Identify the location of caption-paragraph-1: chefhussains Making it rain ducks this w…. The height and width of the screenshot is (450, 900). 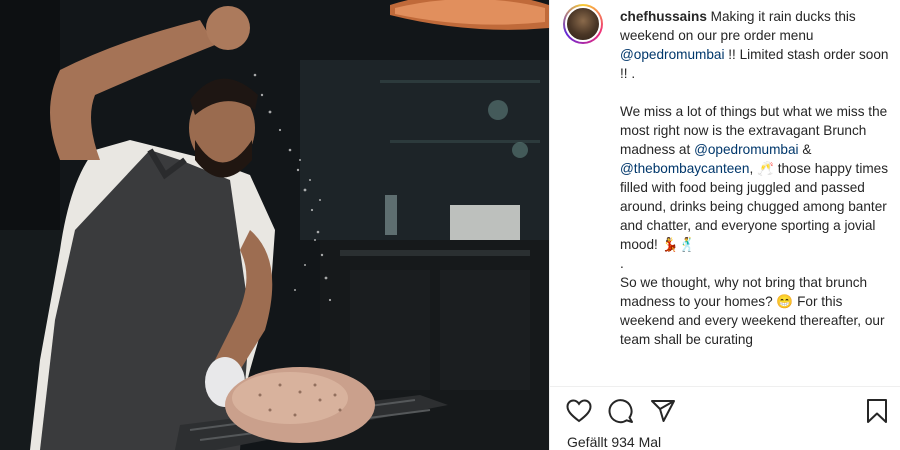
(755, 45).